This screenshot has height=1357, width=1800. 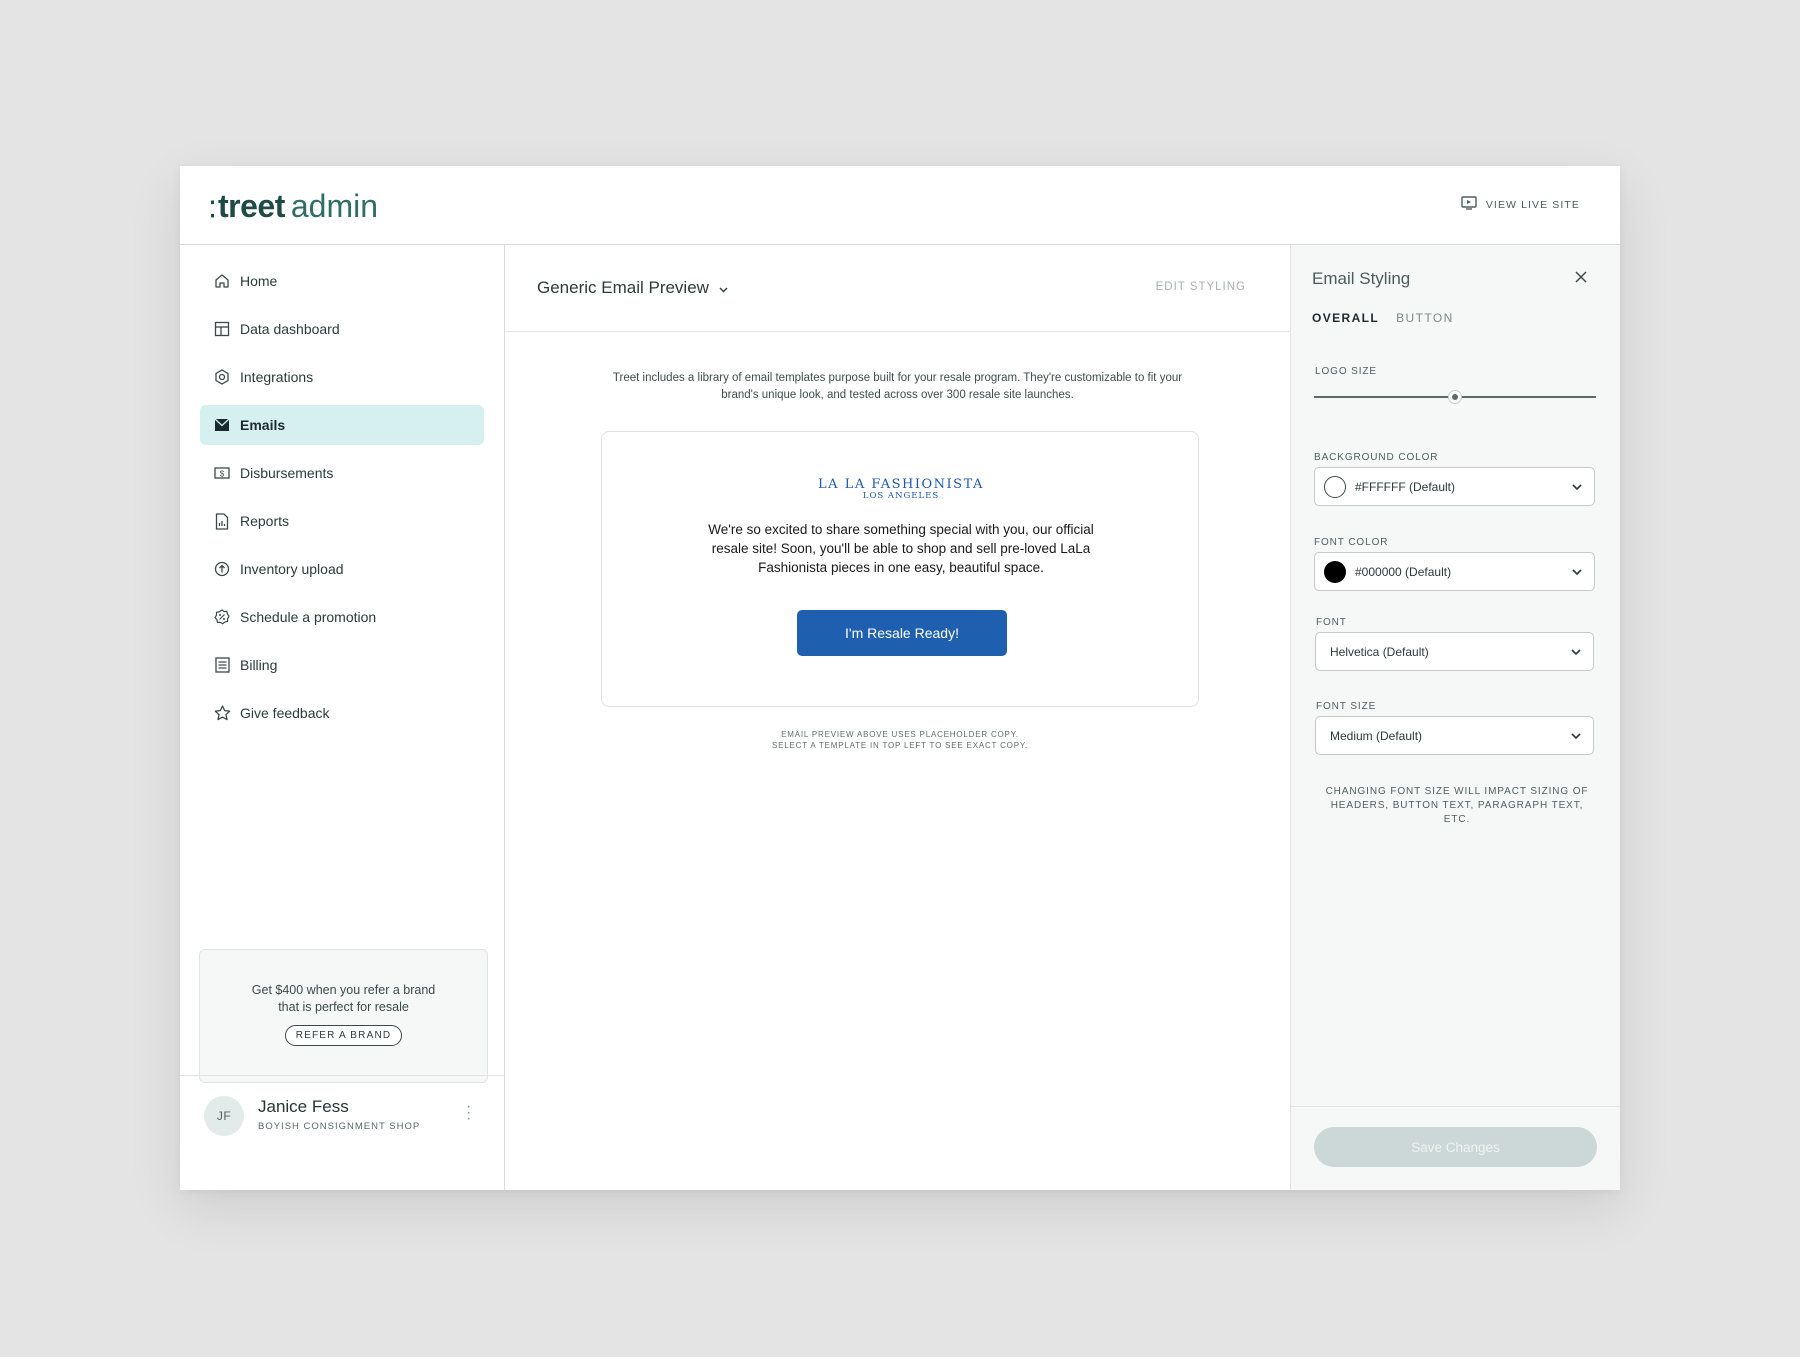 What do you see at coordinates (334, 206) in the screenshot?
I see `logo-suffix-text: admin` at bounding box center [334, 206].